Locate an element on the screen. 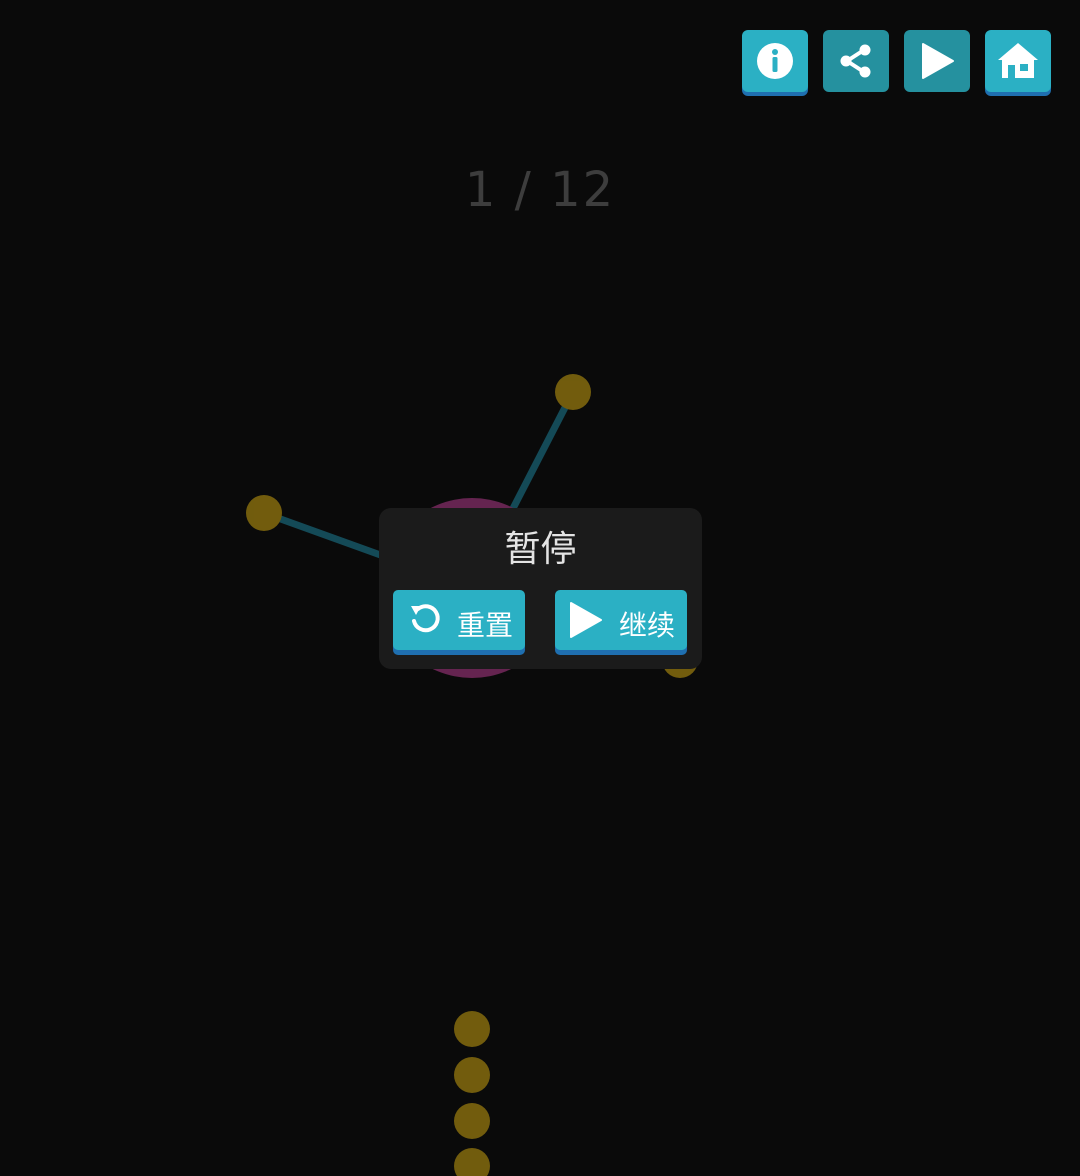 Image resolution: width=1080 pixels, height=1176 pixels. pause-title: 暂停 is located at coordinates (540, 549).